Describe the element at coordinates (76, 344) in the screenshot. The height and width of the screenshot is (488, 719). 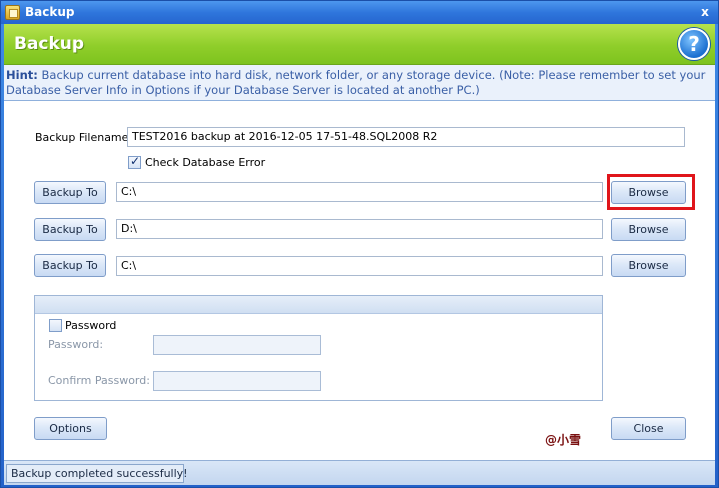
I see `password-label: Password:` at that location.